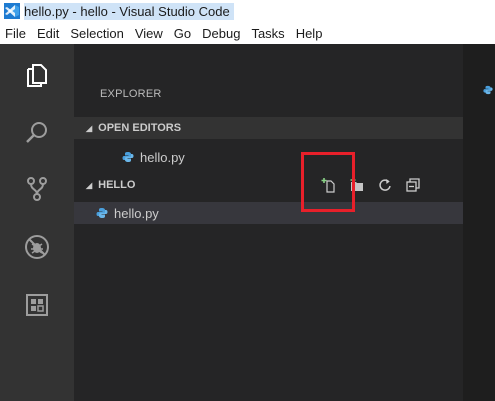 The height and width of the screenshot is (401, 495). I want to click on vscode-logo-icon, so click(12, 11).